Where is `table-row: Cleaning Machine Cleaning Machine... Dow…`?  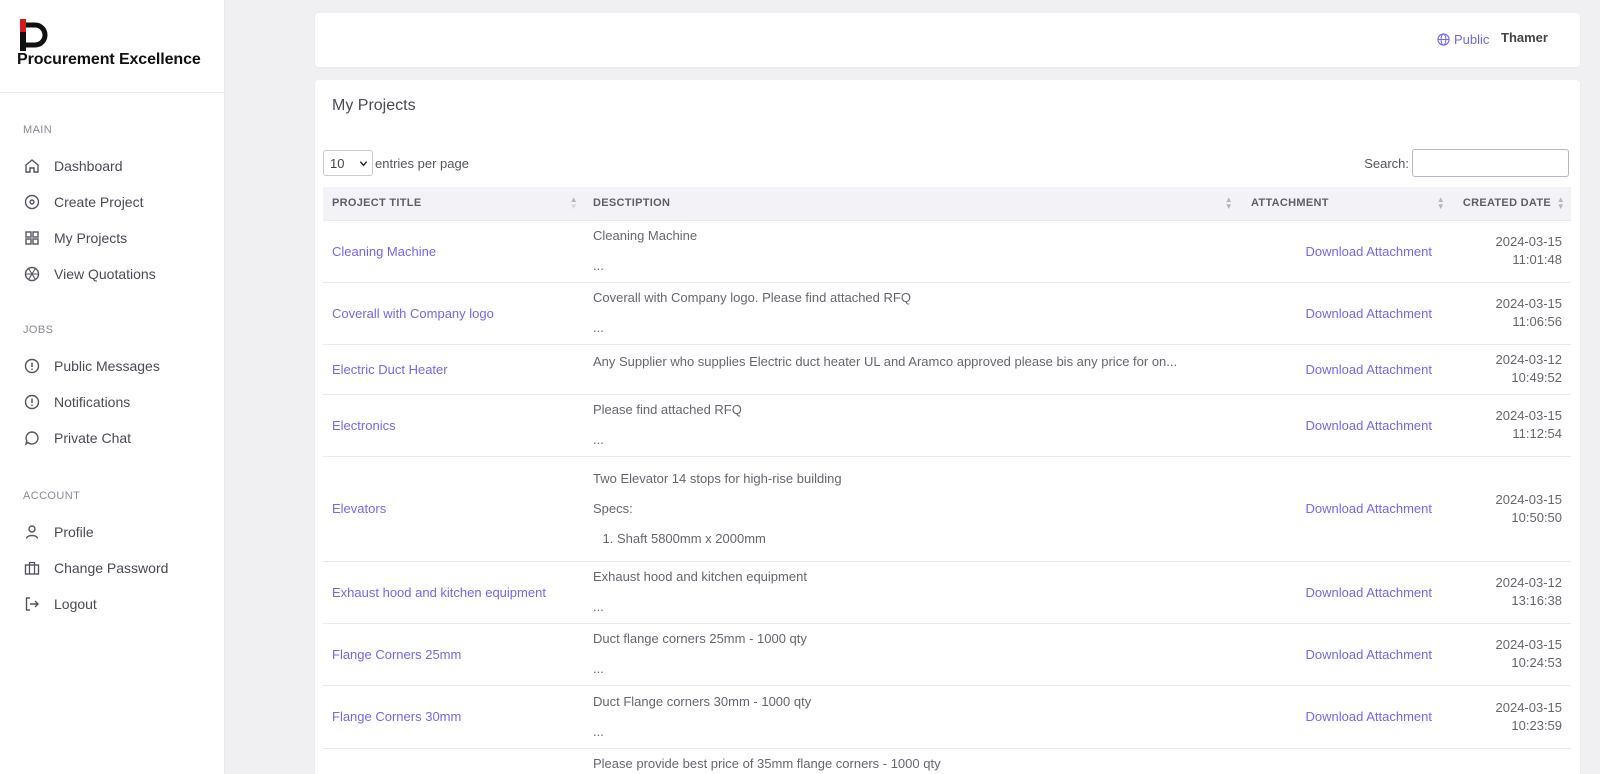
table-row: Cleaning Machine Cleaning Machine... Dow… is located at coordinates (947, 250).